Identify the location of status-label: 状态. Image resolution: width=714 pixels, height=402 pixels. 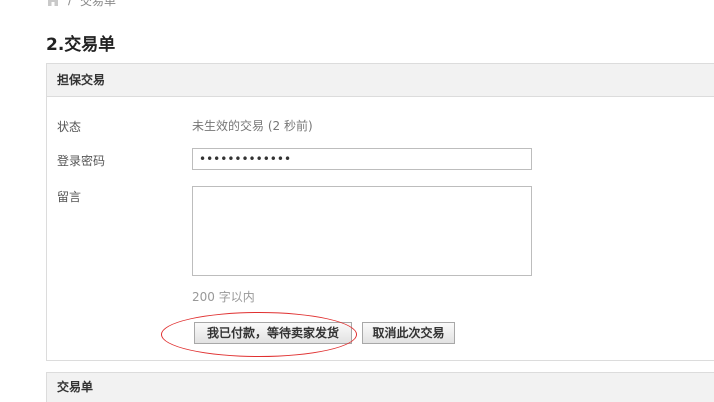
(69, 127).